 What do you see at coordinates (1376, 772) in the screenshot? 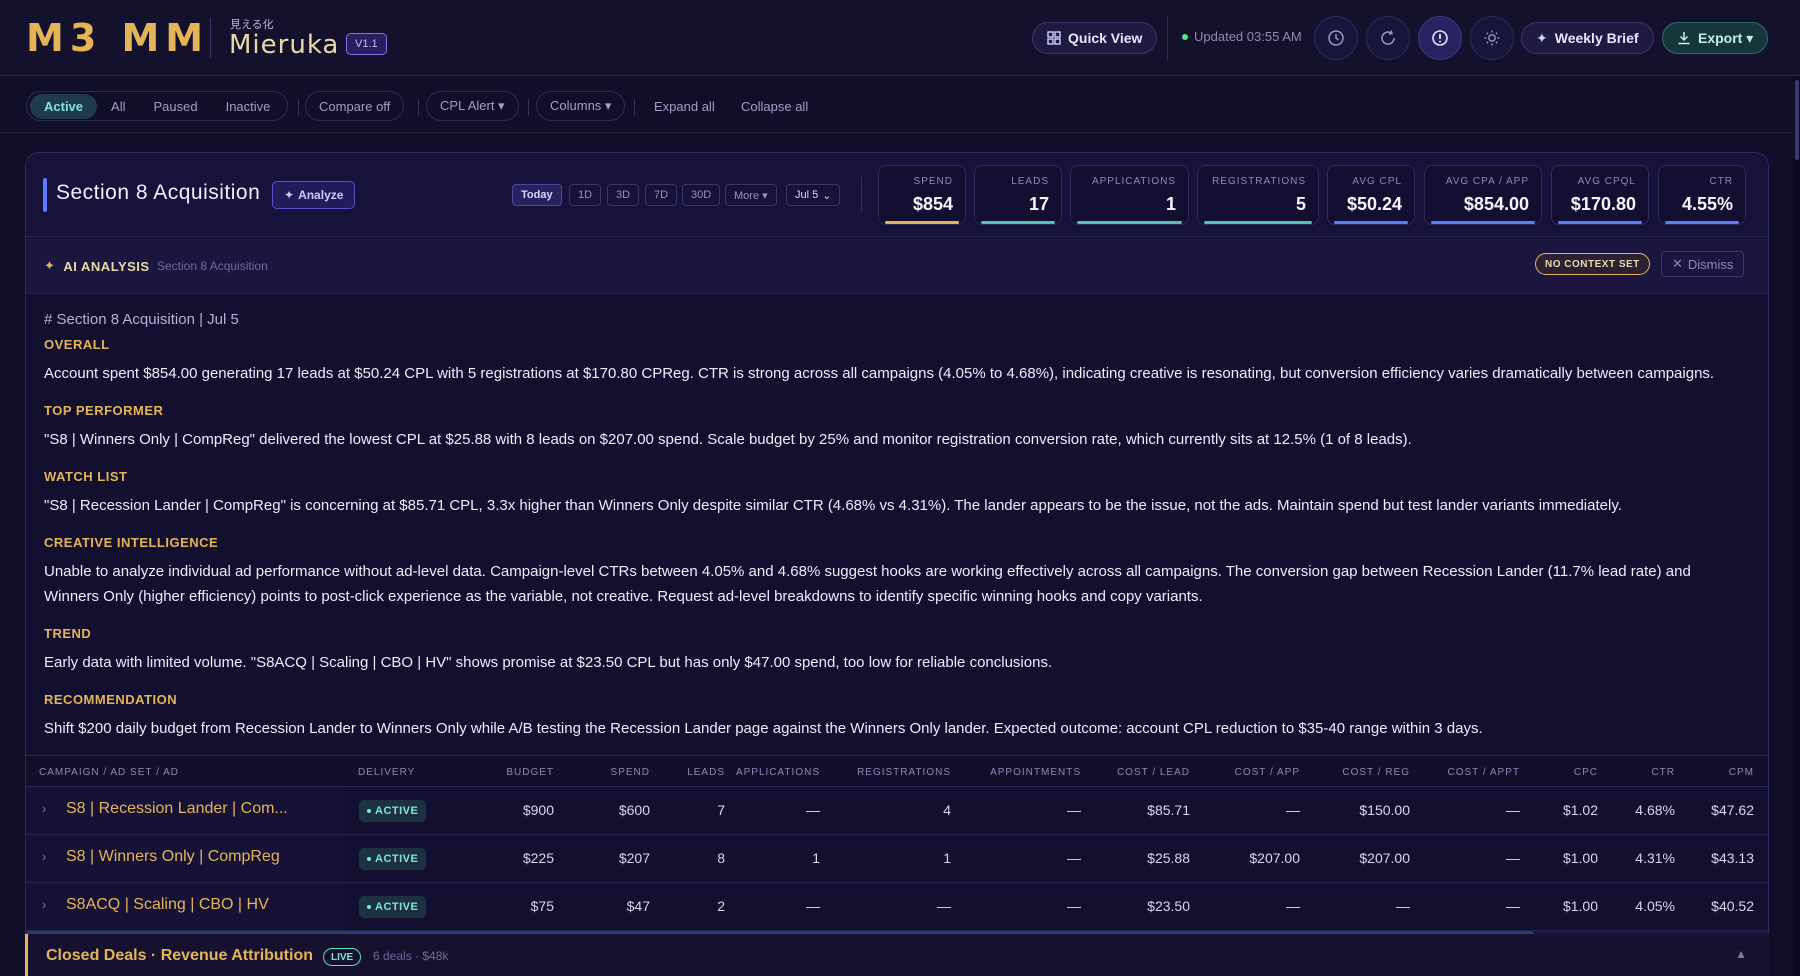
I see `col-cost-reg: COST / REG` at bounding box center [1376, 772].